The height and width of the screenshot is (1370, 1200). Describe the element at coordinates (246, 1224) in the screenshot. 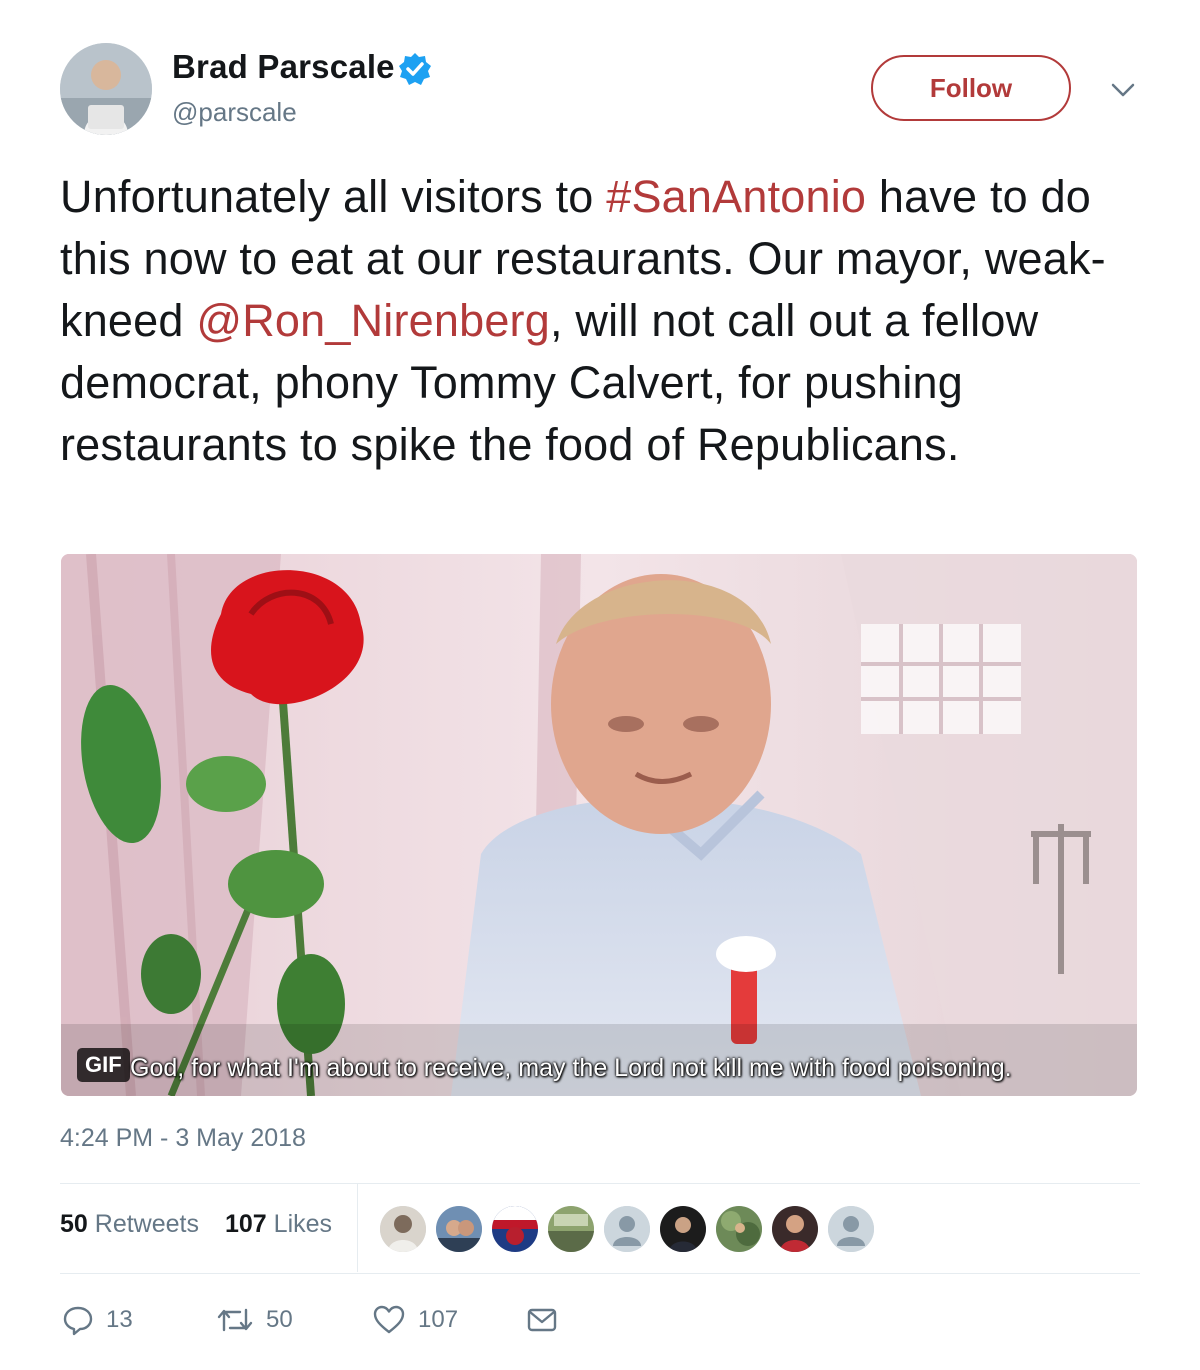

I see `likes-count: 107` at that location.